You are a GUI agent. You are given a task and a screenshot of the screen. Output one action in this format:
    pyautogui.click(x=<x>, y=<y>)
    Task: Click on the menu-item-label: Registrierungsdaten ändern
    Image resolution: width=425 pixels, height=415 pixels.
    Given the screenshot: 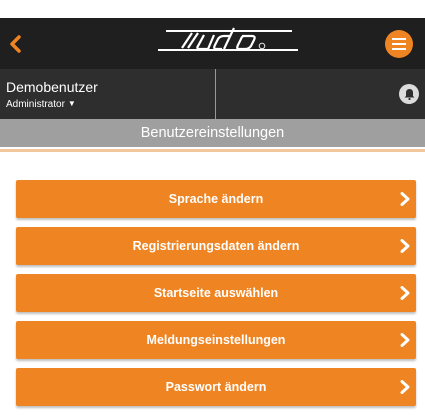 What is the action you would take?
    pyautogui.click(x=216, y=246)
    